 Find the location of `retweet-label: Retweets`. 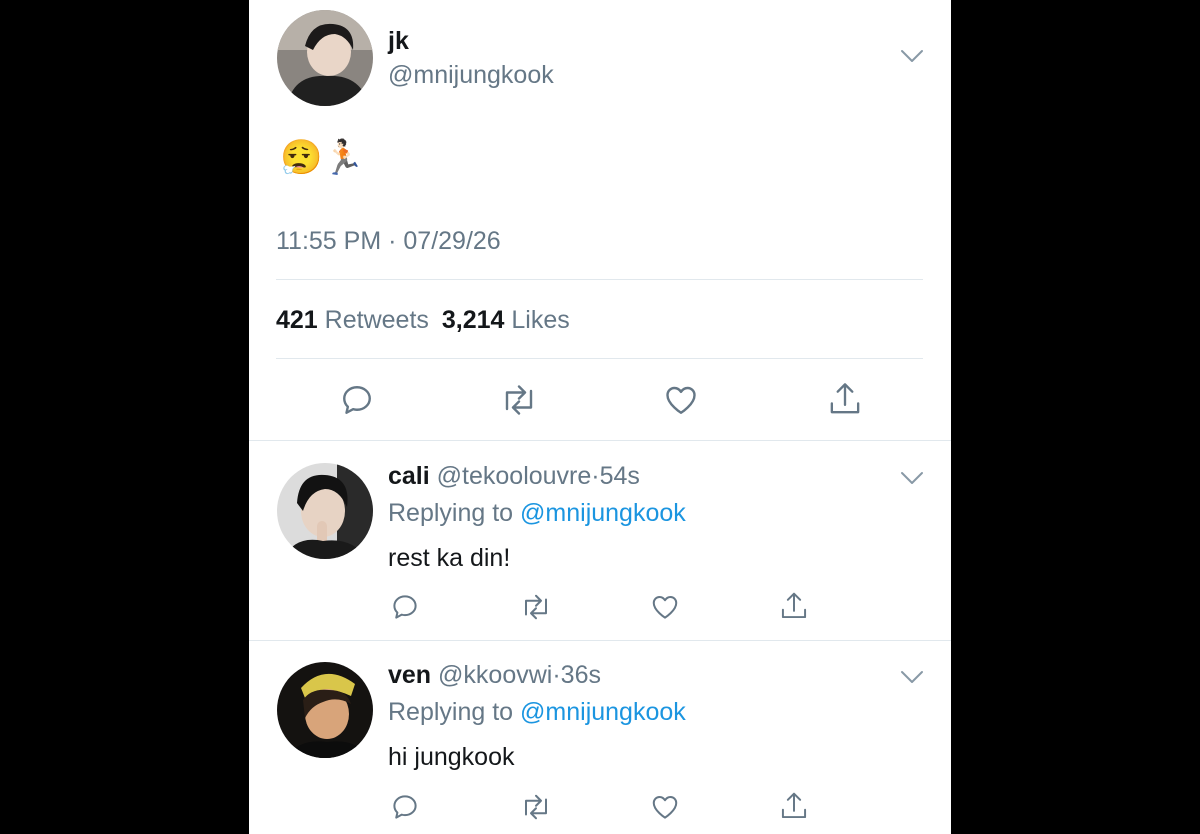

retweet-label: Retweets is located at coordinates (377, 320).